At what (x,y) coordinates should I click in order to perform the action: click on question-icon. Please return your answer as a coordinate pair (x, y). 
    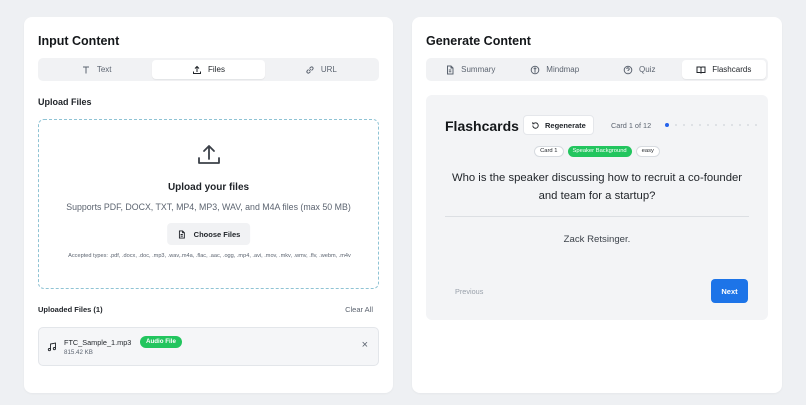
    Looking at the image, I should click on (628, 69).